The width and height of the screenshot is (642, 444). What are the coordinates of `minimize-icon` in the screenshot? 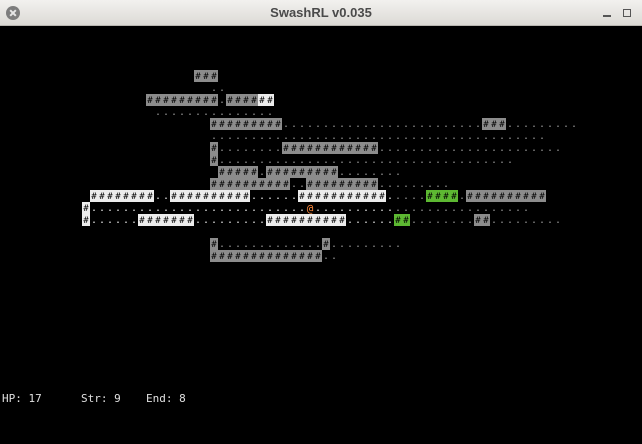 It's located at (607, 13).